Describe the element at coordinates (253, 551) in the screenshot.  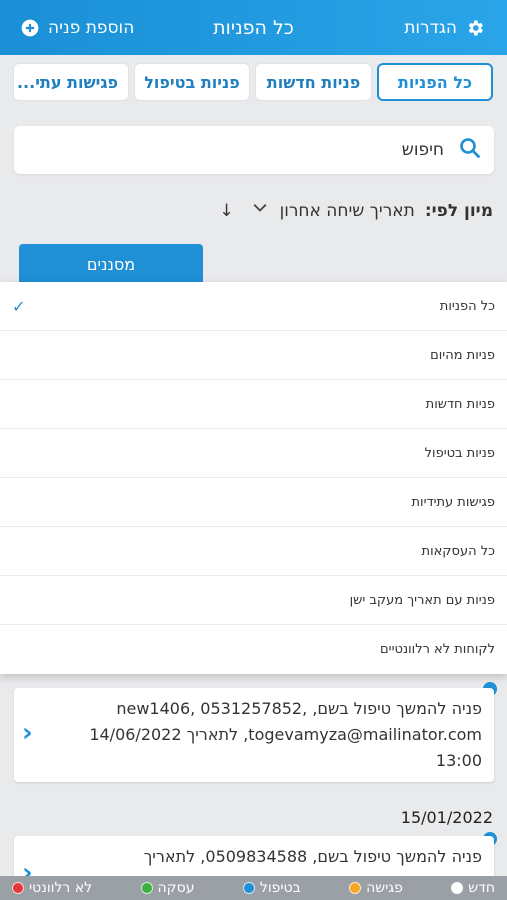
I see `menu-item-all-deals: כל העסקאות` at that location.